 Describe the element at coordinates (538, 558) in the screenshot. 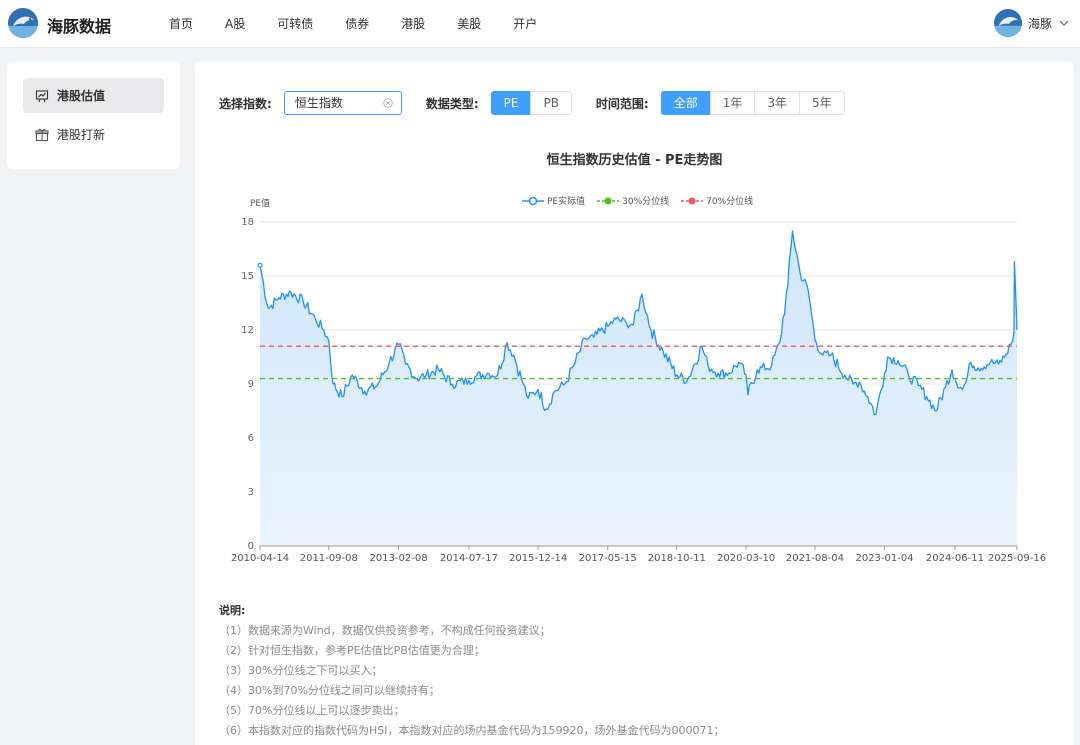

I see `x-tick-label: 2015-12-14` at that location.